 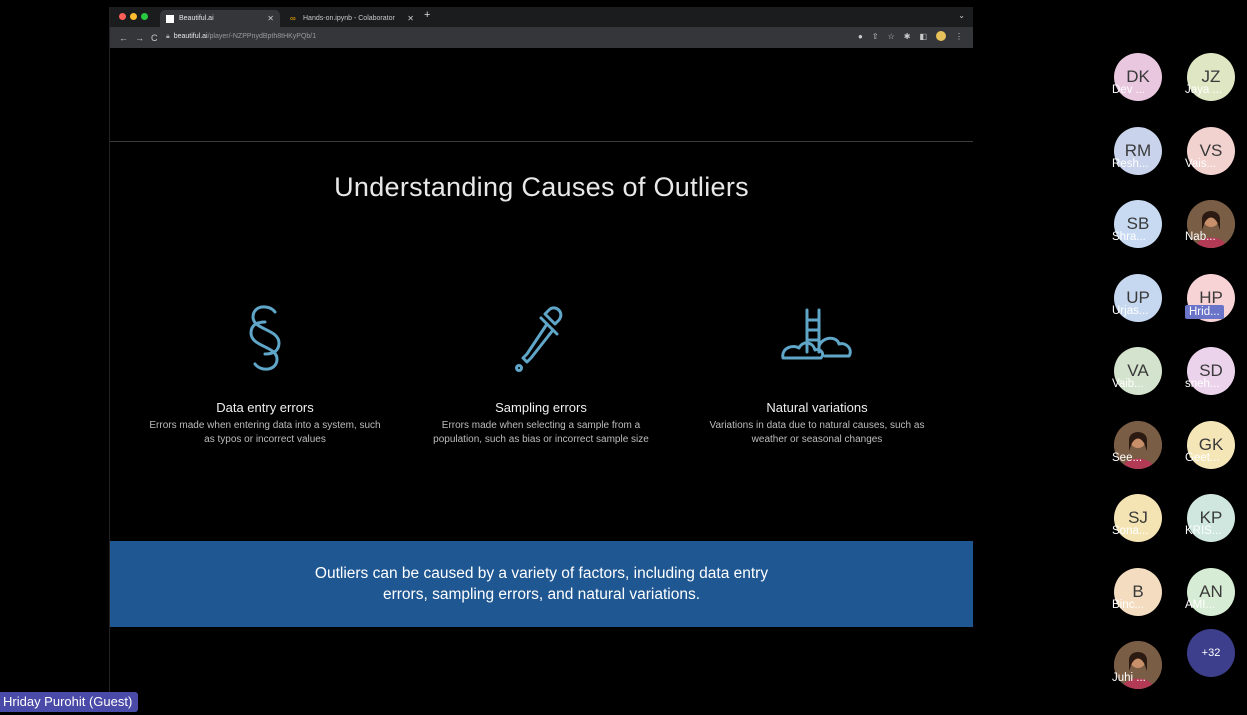 What do you see at coordinates (154, 38) in the screenshot?
I see `reload-icon: C` at bounding box center [154, 38].